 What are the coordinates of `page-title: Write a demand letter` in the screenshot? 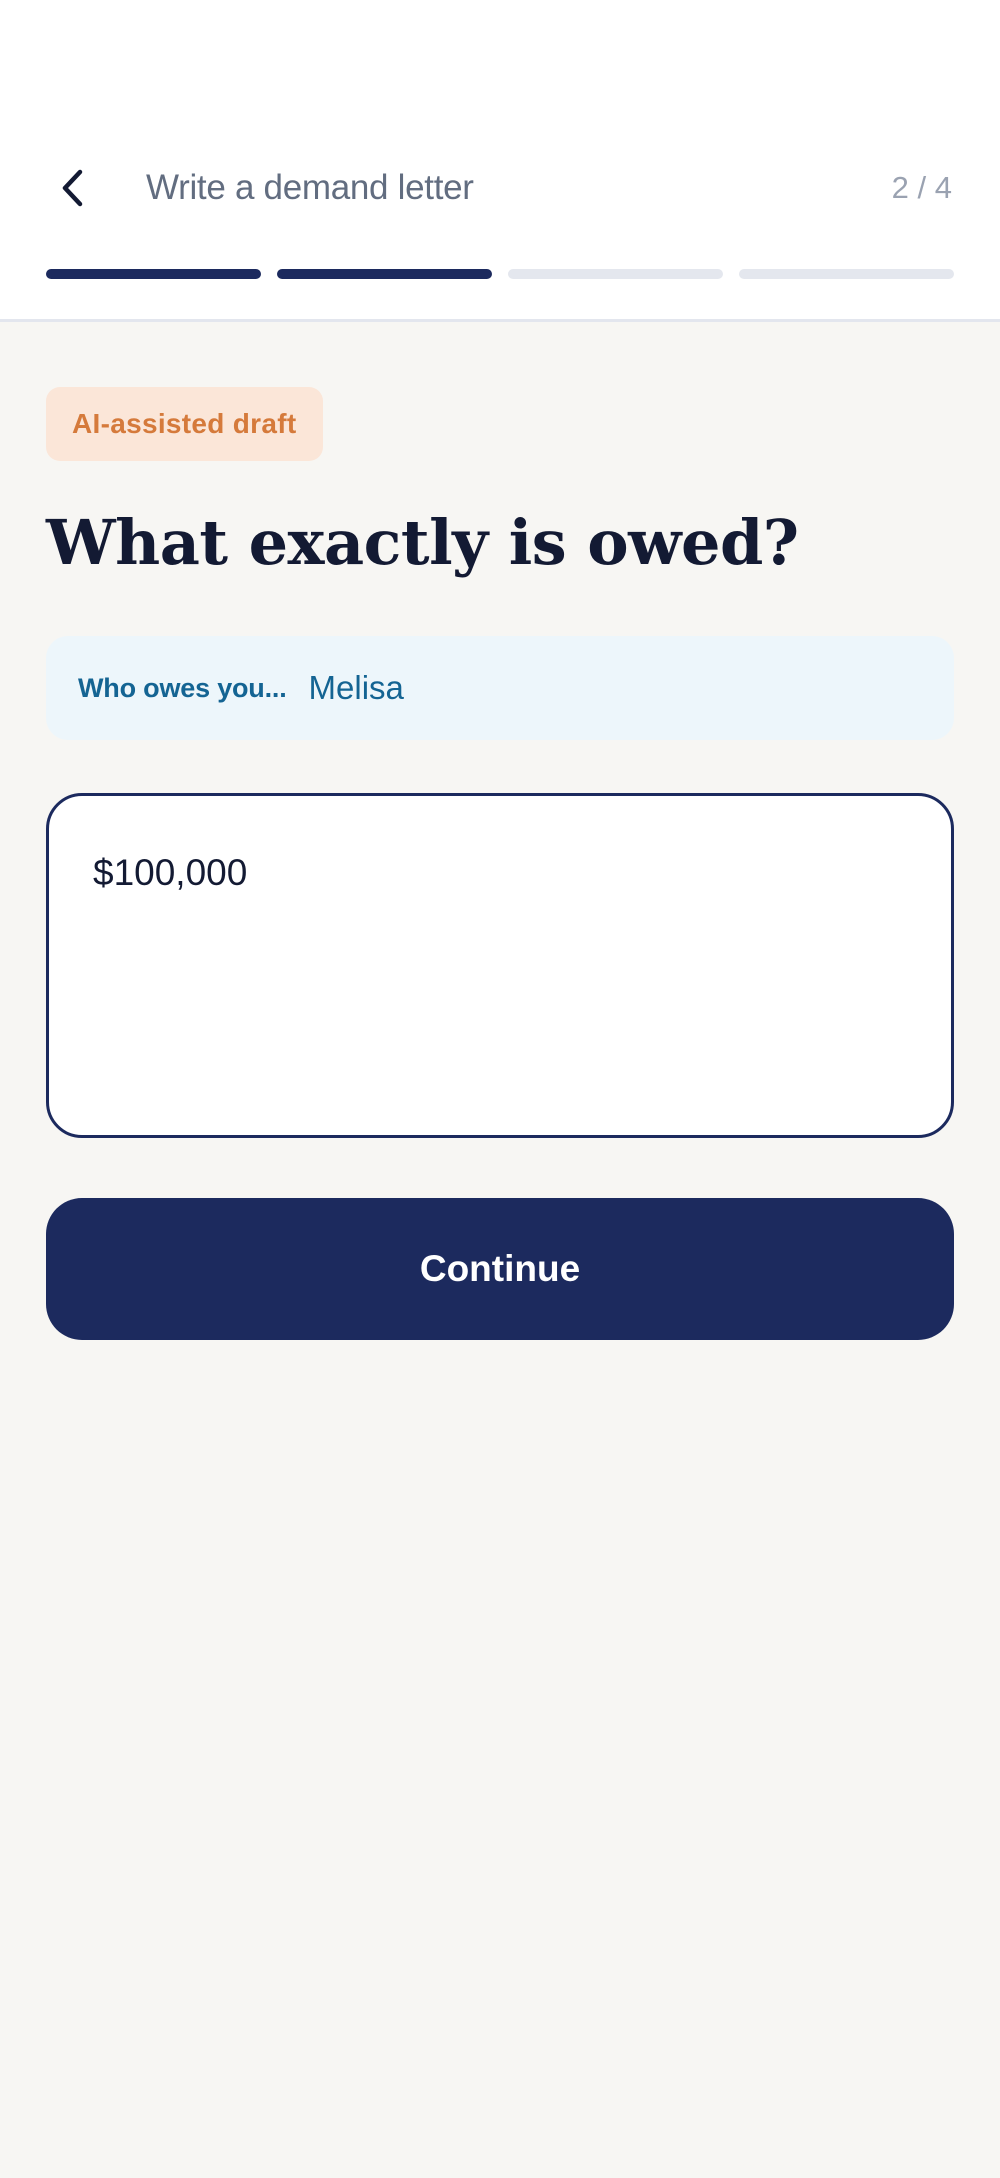 It's located at (310, 187).